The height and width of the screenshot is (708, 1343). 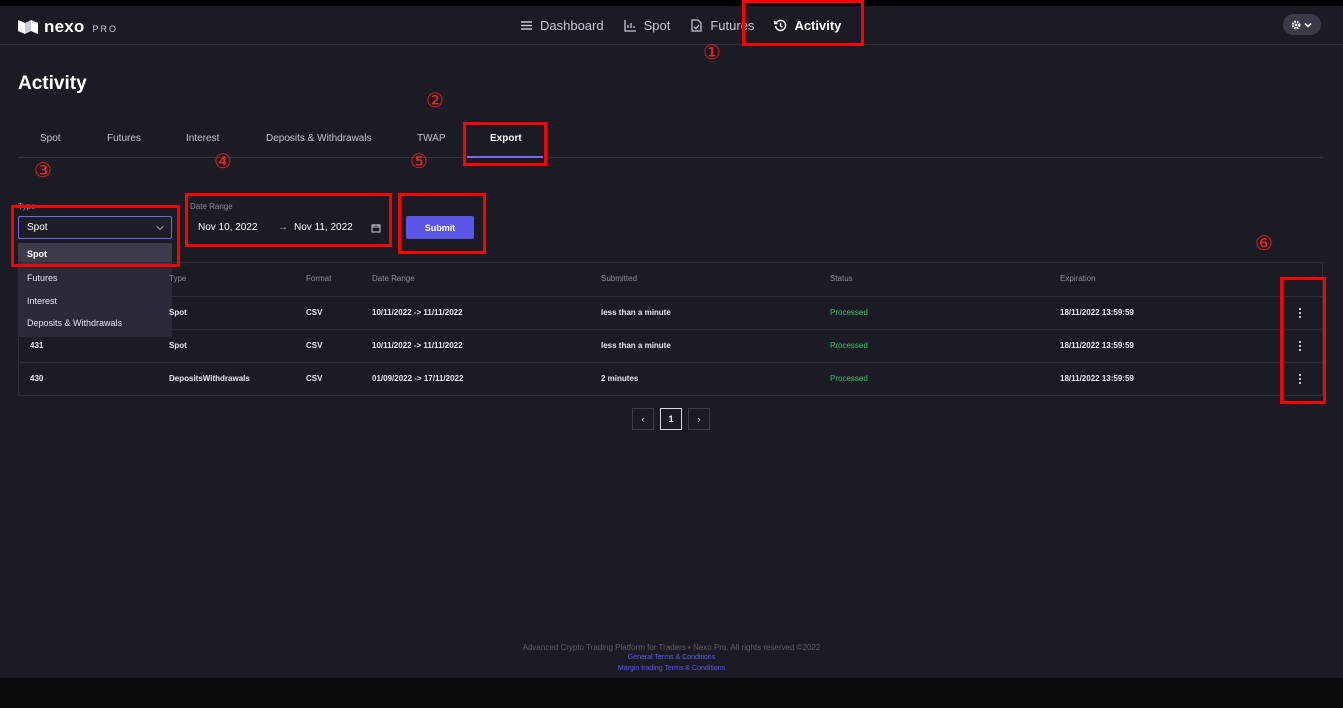 I want to click on annotation-number-1: ①, so click(x=712, y=52).